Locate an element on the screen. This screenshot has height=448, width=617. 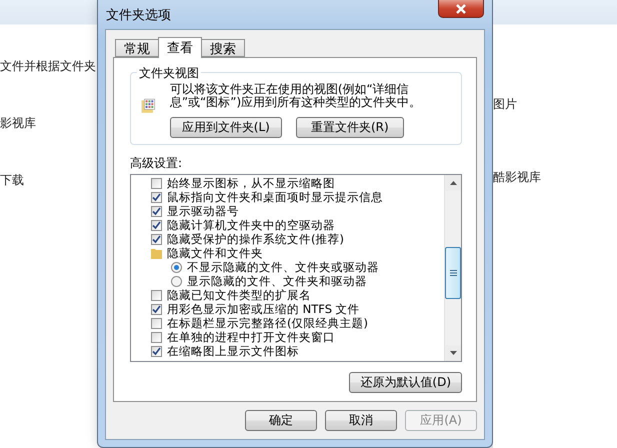
library-label: 影视库 is located at coordinates (18, 123).